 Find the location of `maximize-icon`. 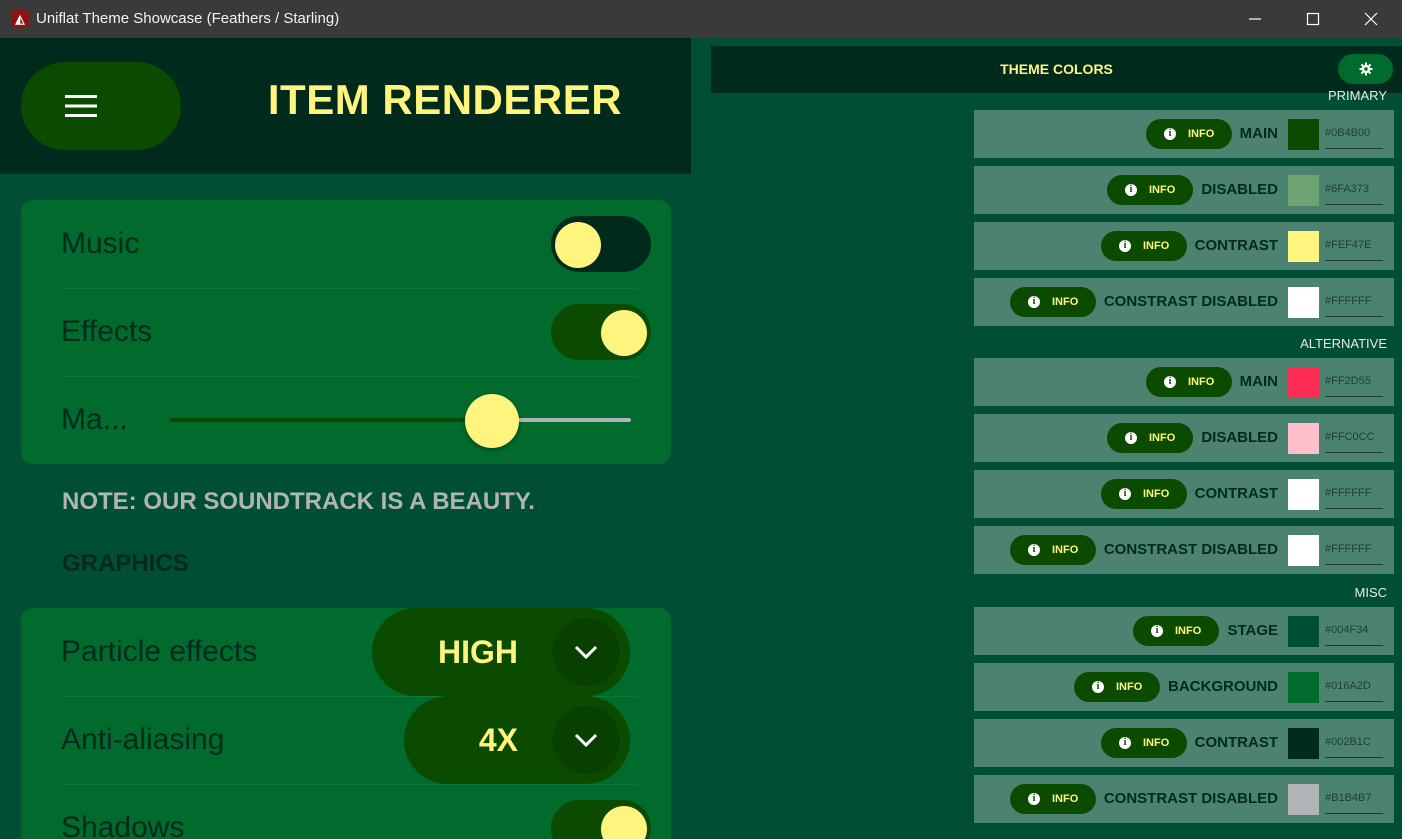

maximize-icon is located at coordinates (1313, 19).